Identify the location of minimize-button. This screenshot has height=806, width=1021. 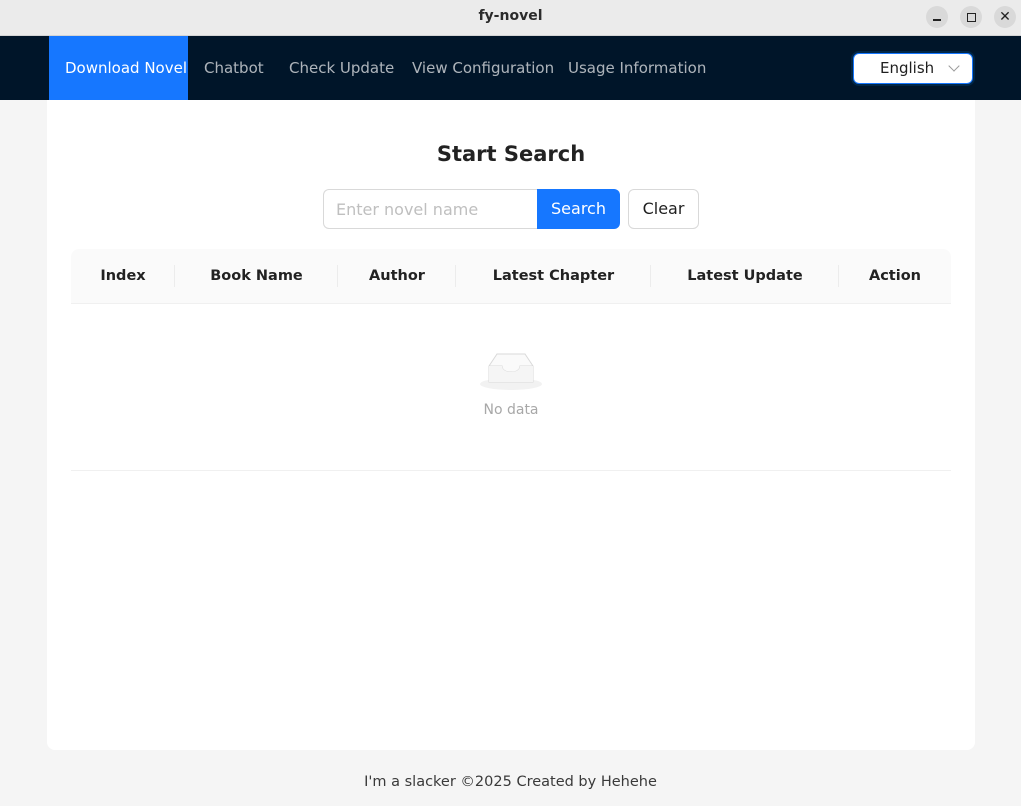
(937, 17).